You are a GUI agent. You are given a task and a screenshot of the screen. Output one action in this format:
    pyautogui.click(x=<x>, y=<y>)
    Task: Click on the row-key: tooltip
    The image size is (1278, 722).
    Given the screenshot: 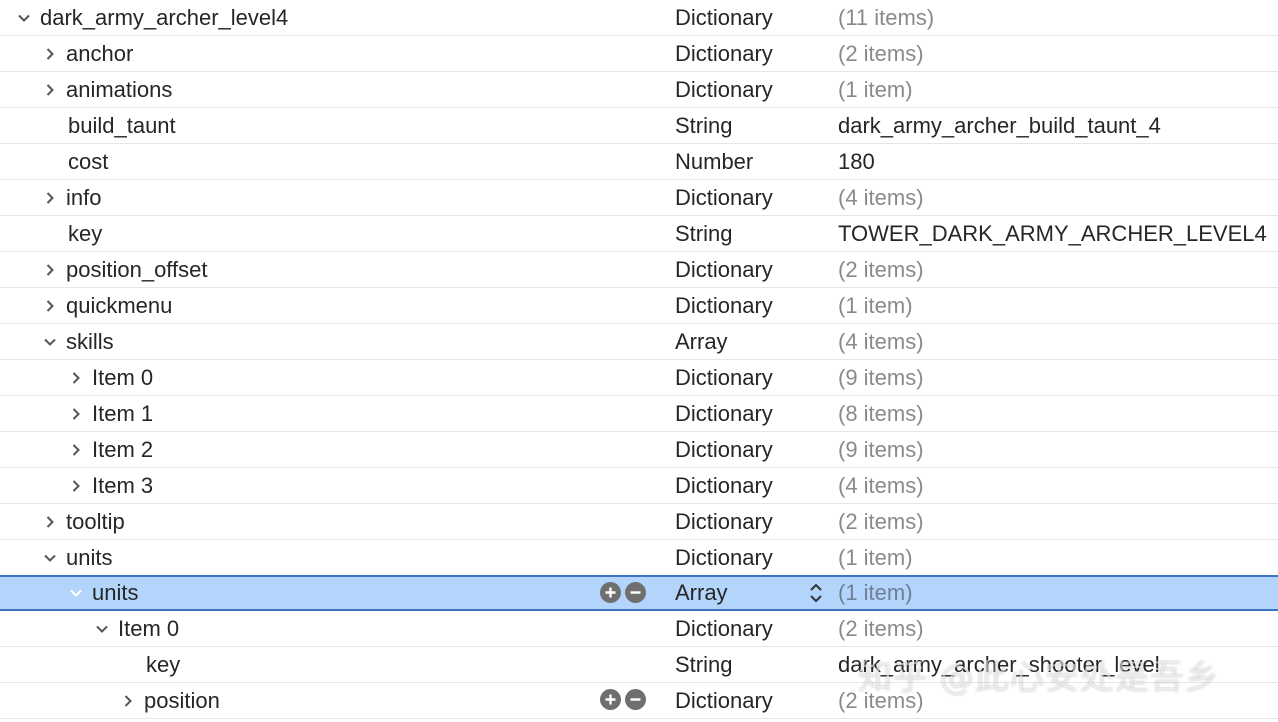 What is the action you would take?
    pyautogui.click(x=95, y=521)
    